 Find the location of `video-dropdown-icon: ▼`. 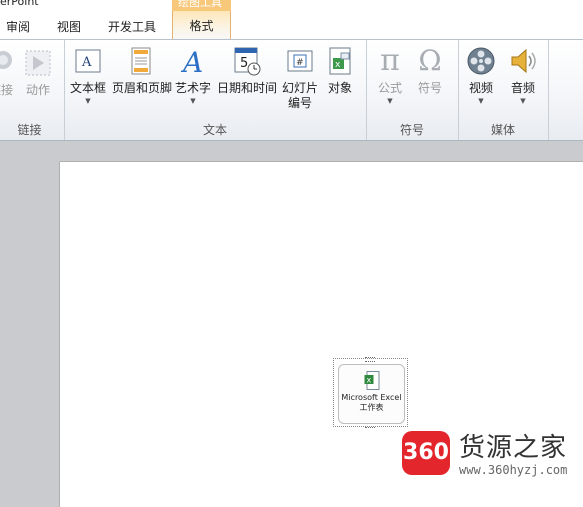

video-dropdown-icon: ▼ is located at coordinates (481, 101).